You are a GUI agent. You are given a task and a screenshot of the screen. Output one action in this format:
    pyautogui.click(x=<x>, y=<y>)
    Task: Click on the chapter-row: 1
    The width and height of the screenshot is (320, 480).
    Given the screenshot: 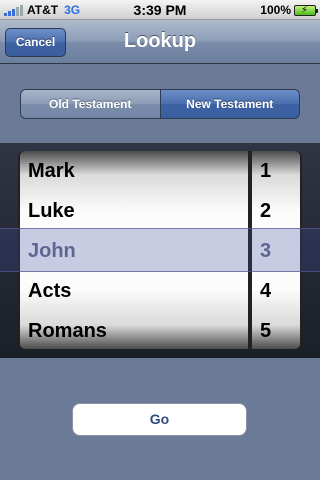 What is the action you would take?
    pyautogui.click(x=276, y=171)
    